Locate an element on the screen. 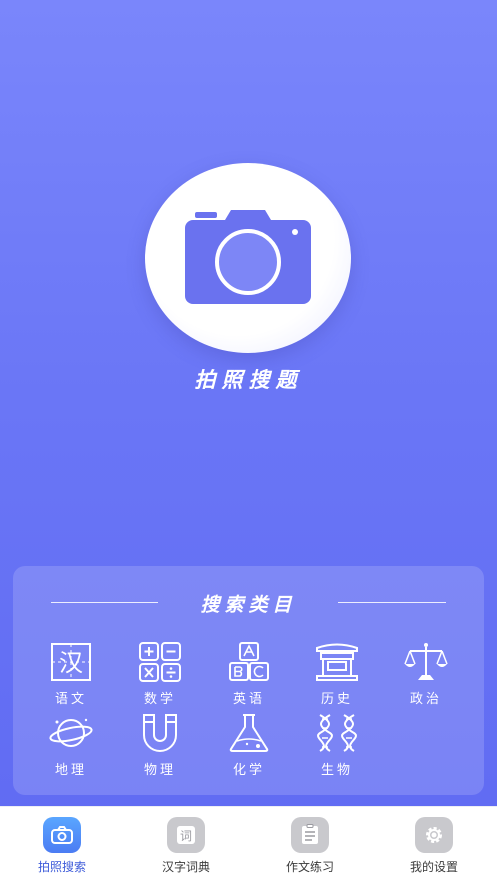  subject-label: 语文 is located at coordinates (70, 699).